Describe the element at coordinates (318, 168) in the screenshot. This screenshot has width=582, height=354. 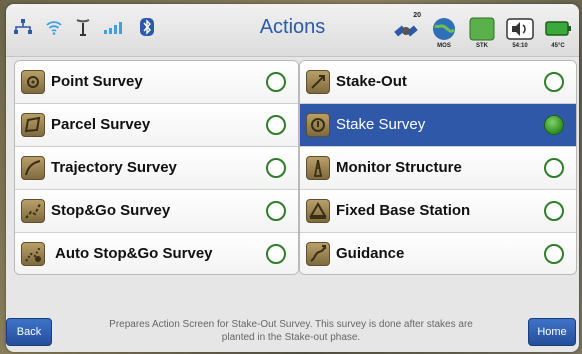
I see `monitor-structure-icon` at that location.